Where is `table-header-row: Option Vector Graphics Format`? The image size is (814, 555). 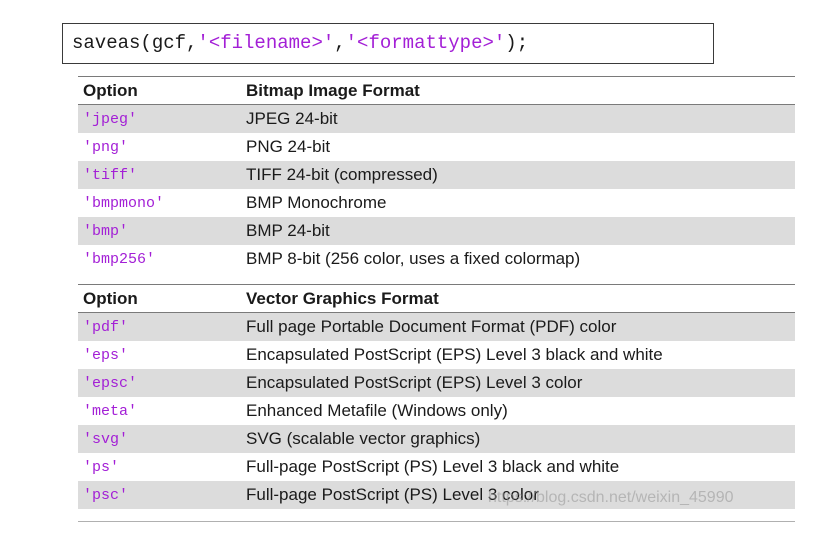
table-header-row: Option Vector Graphics Format is located at coordinates (436, 298).